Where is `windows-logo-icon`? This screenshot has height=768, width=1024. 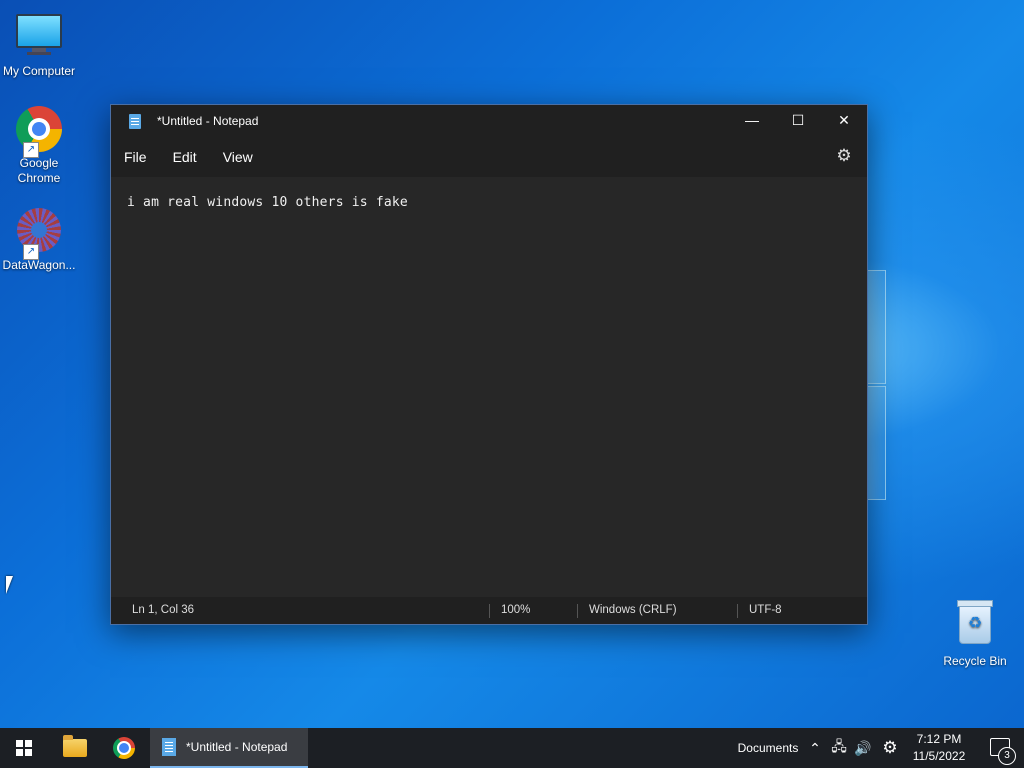
windows-logo-icon is located at coordinates (24, 748).